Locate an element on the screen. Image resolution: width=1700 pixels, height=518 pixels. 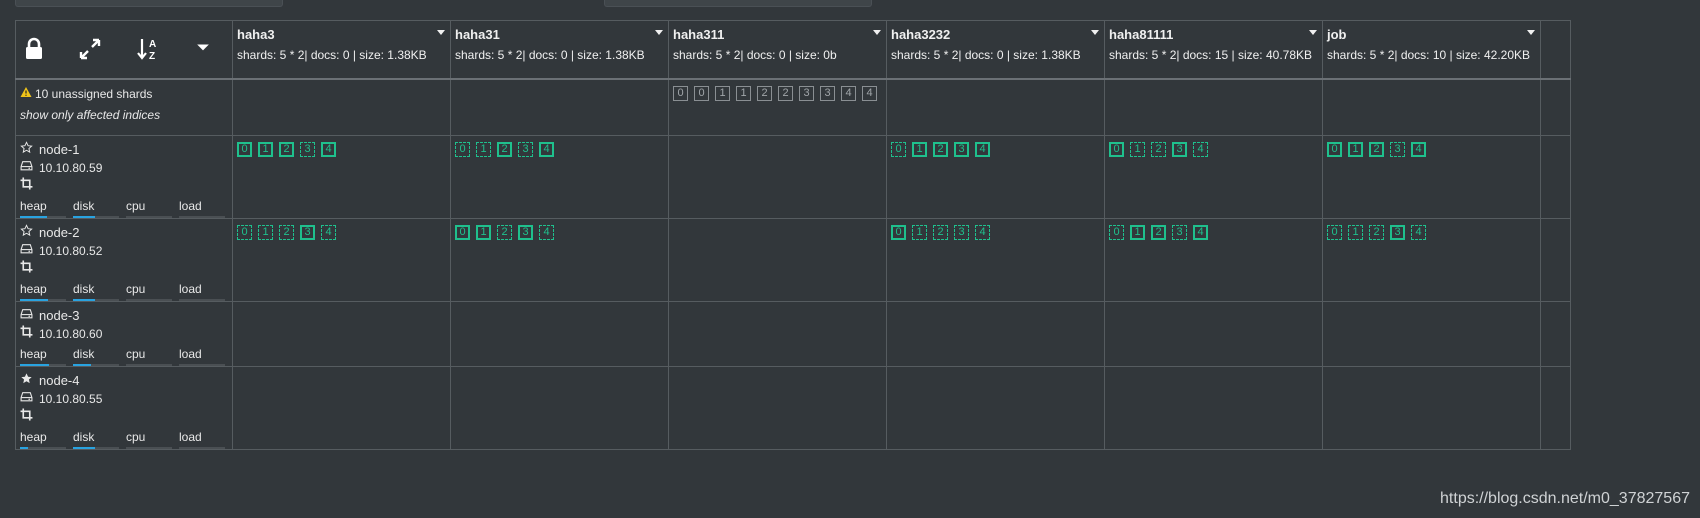
metric-heap: heap is located at coordinates (43, 291).